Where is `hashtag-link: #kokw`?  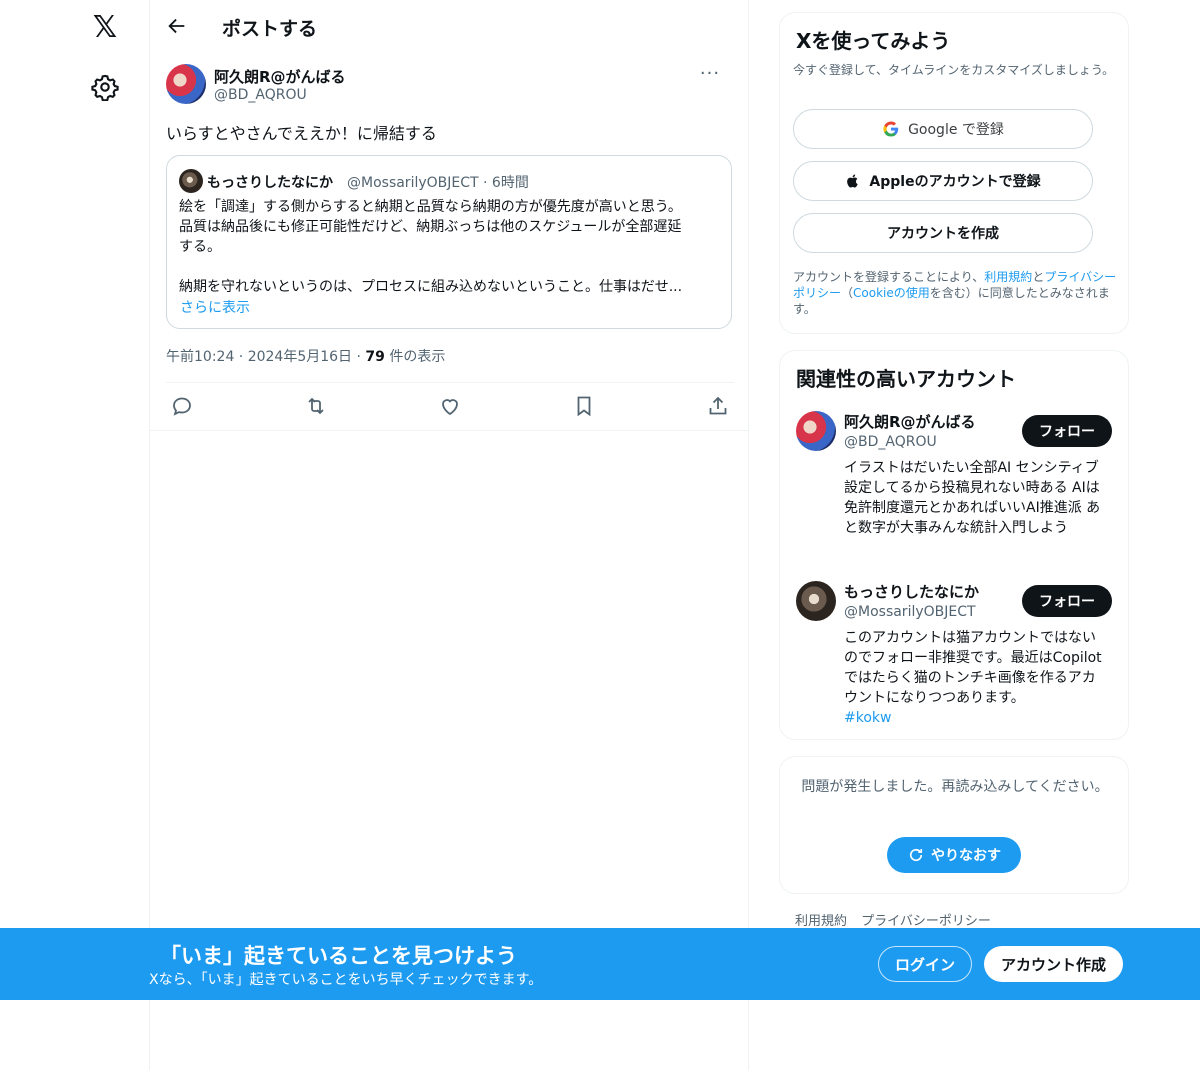
hashtag-link: #kokw is located at coordinates (867, 718).